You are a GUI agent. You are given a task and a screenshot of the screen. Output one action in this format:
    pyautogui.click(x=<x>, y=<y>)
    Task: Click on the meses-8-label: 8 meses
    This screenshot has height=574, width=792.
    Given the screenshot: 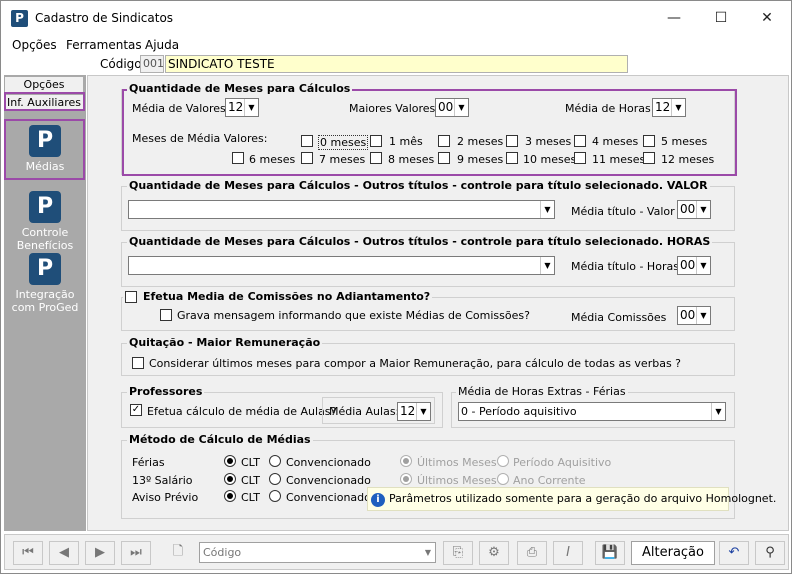 What is the action you would take?
    pyautogui.click(x=411, y=159)
    